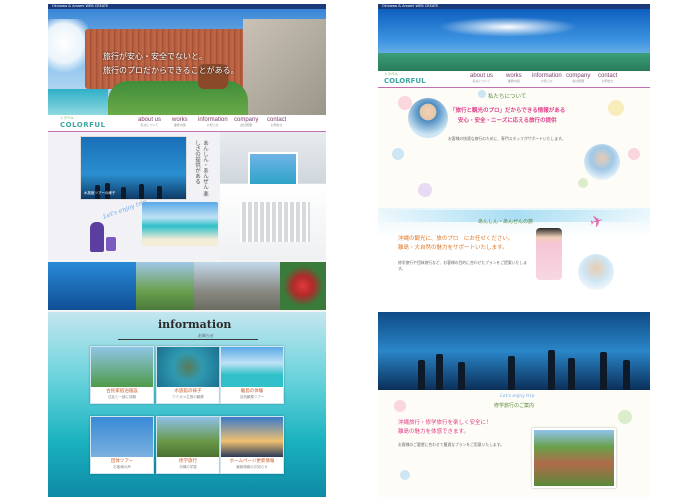  Describe the element at coordinates (445, 423) in the screenshot. I see `section3-heading1: 沖縄旅行・修学旅行を楽しく安全に！` at that location.